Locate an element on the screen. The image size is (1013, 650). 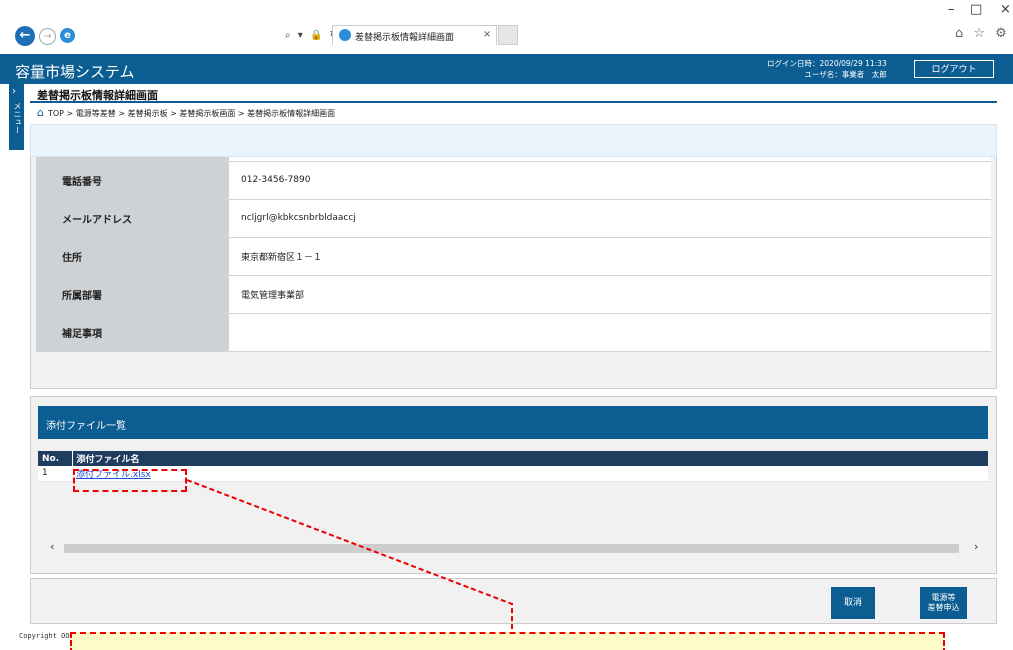
replacement-apply-button: 電源等 差替申込 is located at coordinates (943, 603).